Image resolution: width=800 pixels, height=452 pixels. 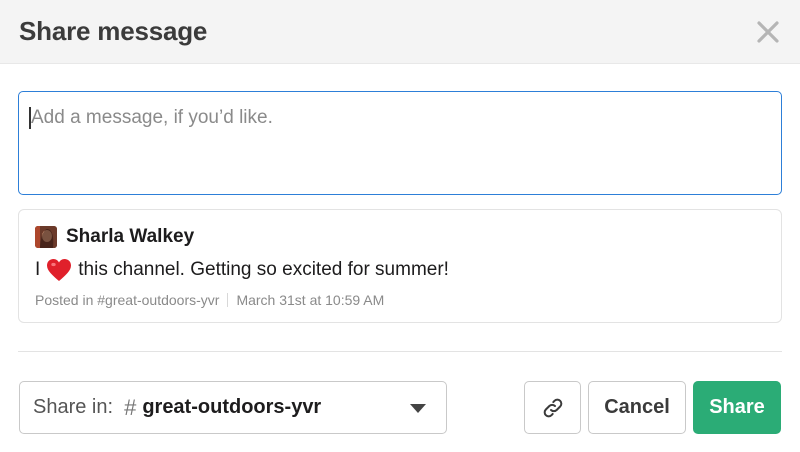 I want to click on avatar, so click(x=46, y=237).